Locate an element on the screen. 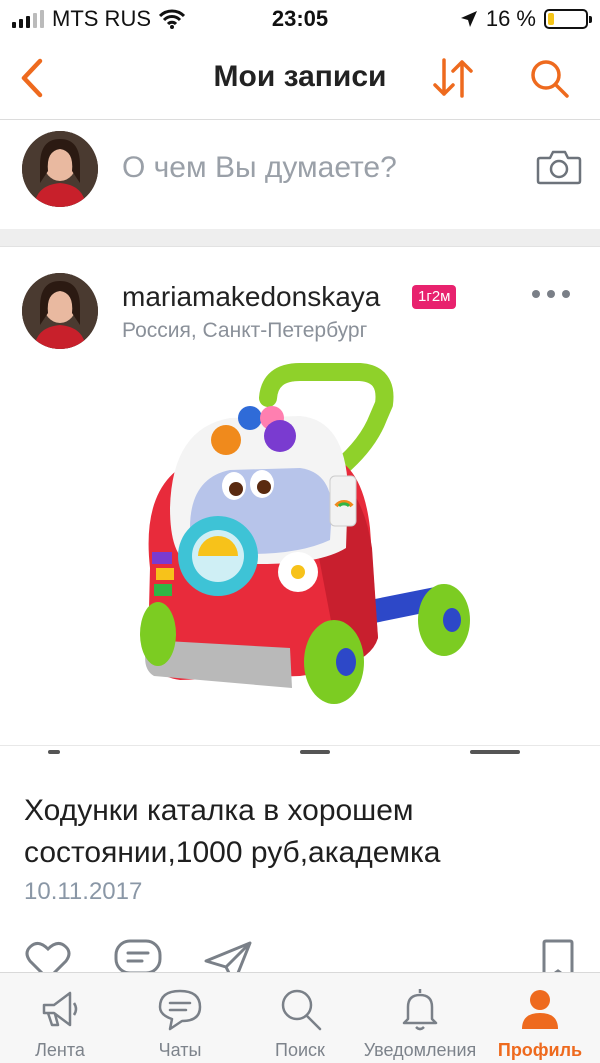  battery-percent: 16 % is located at coordinates (510, 18).